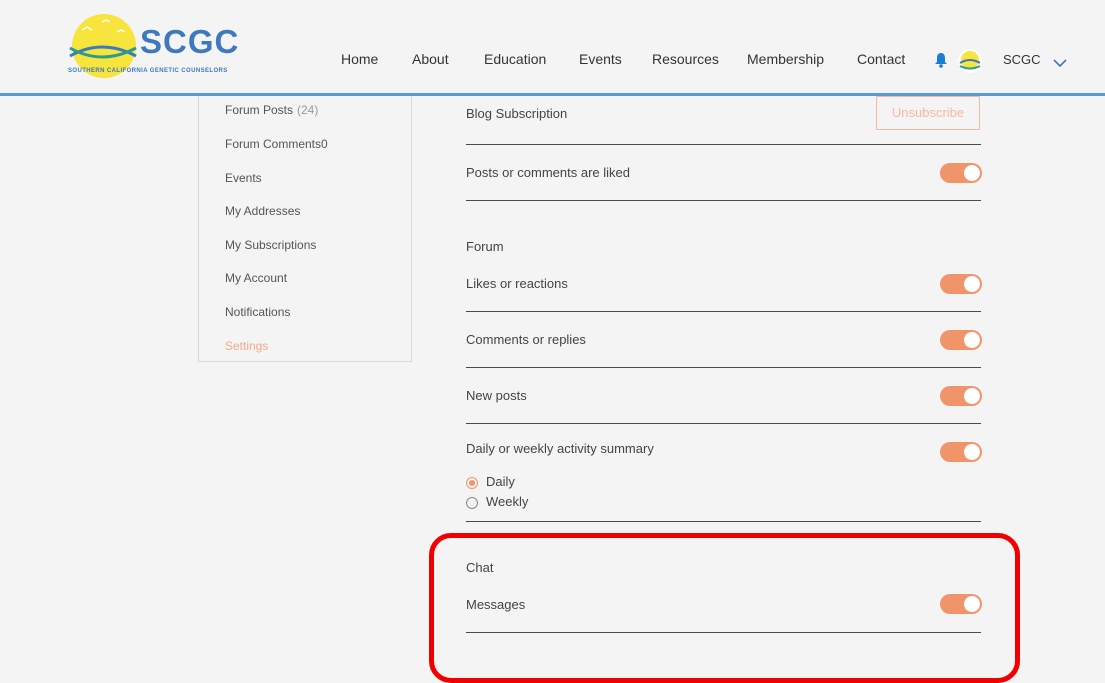 This screenshot has height=683, width=1105. Describe the element at coordinates (500, 481) in the screenshot. I see `radio-daily-label: Daily` at that location.